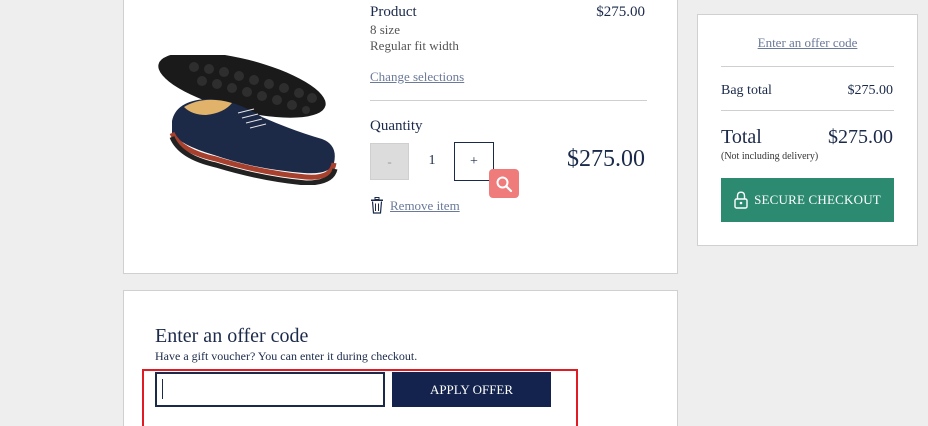 The image size is (928, 426). Describe the element at coordinates (817, 199) in the screenshot. I see `secure-checkout-label: SECURE CHECKOUT` at that location.